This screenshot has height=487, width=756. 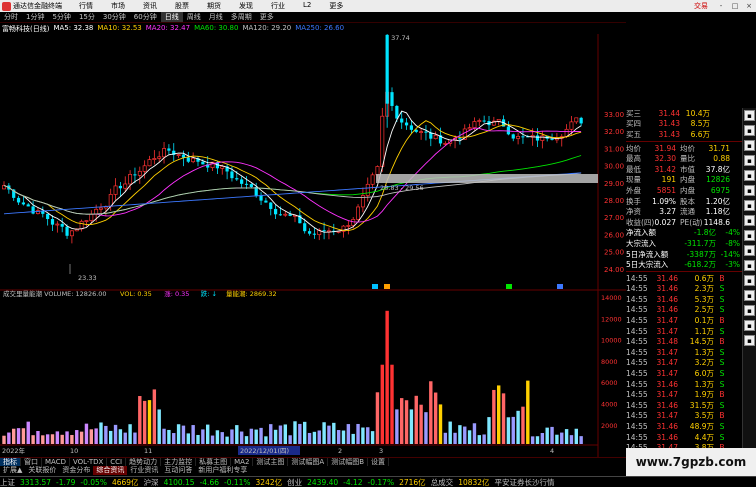 What do you see at coordinates (722, 416) in the screenshot?
I see `tick-direction: B` at bounding box center [722, 416].